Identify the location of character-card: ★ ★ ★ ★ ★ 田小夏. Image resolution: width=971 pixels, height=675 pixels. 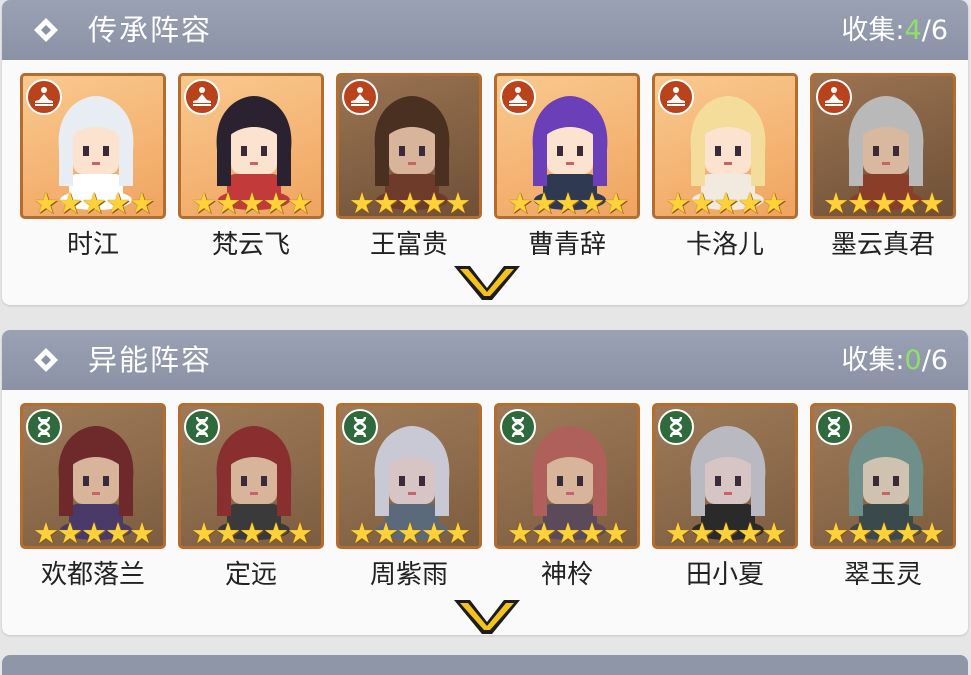
(725, 503).